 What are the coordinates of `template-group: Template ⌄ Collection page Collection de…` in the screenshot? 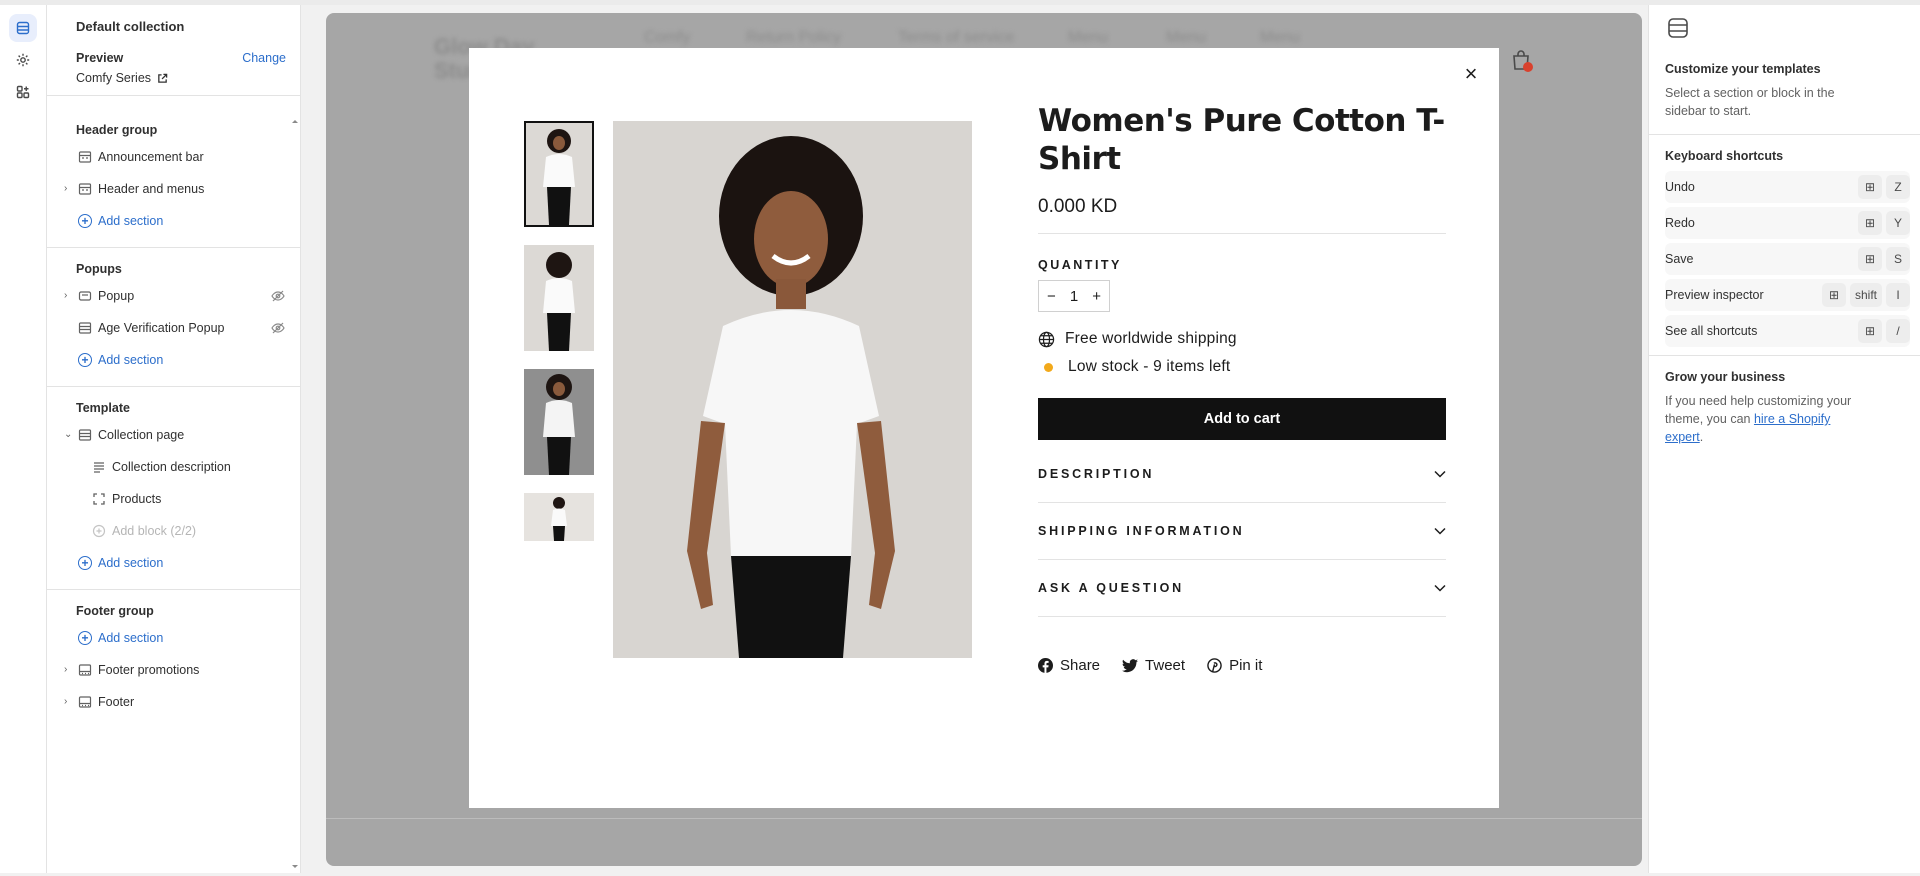 It's located at (174, 488).